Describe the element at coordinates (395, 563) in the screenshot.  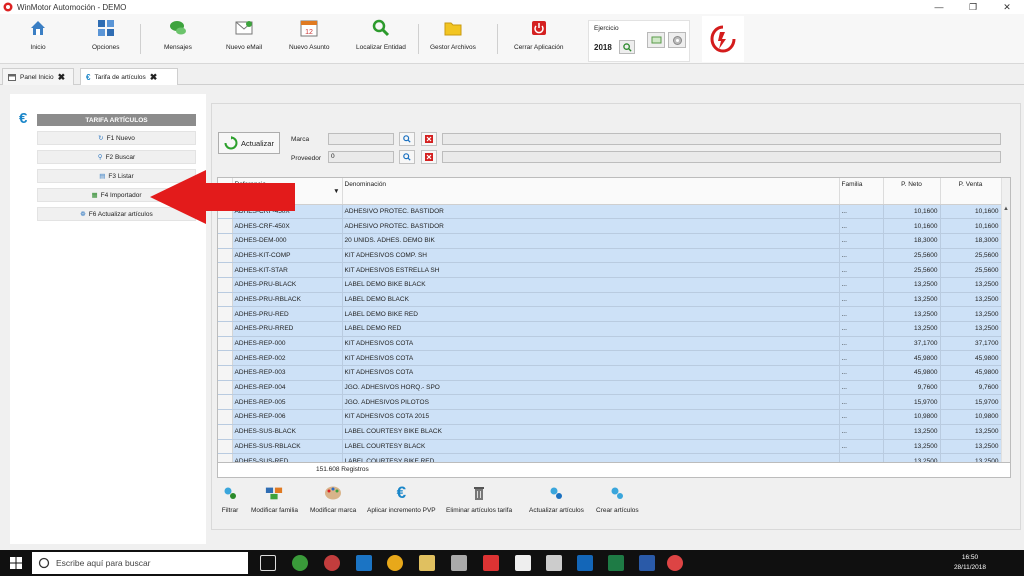
I see `chrome-canary-icon` at that location.